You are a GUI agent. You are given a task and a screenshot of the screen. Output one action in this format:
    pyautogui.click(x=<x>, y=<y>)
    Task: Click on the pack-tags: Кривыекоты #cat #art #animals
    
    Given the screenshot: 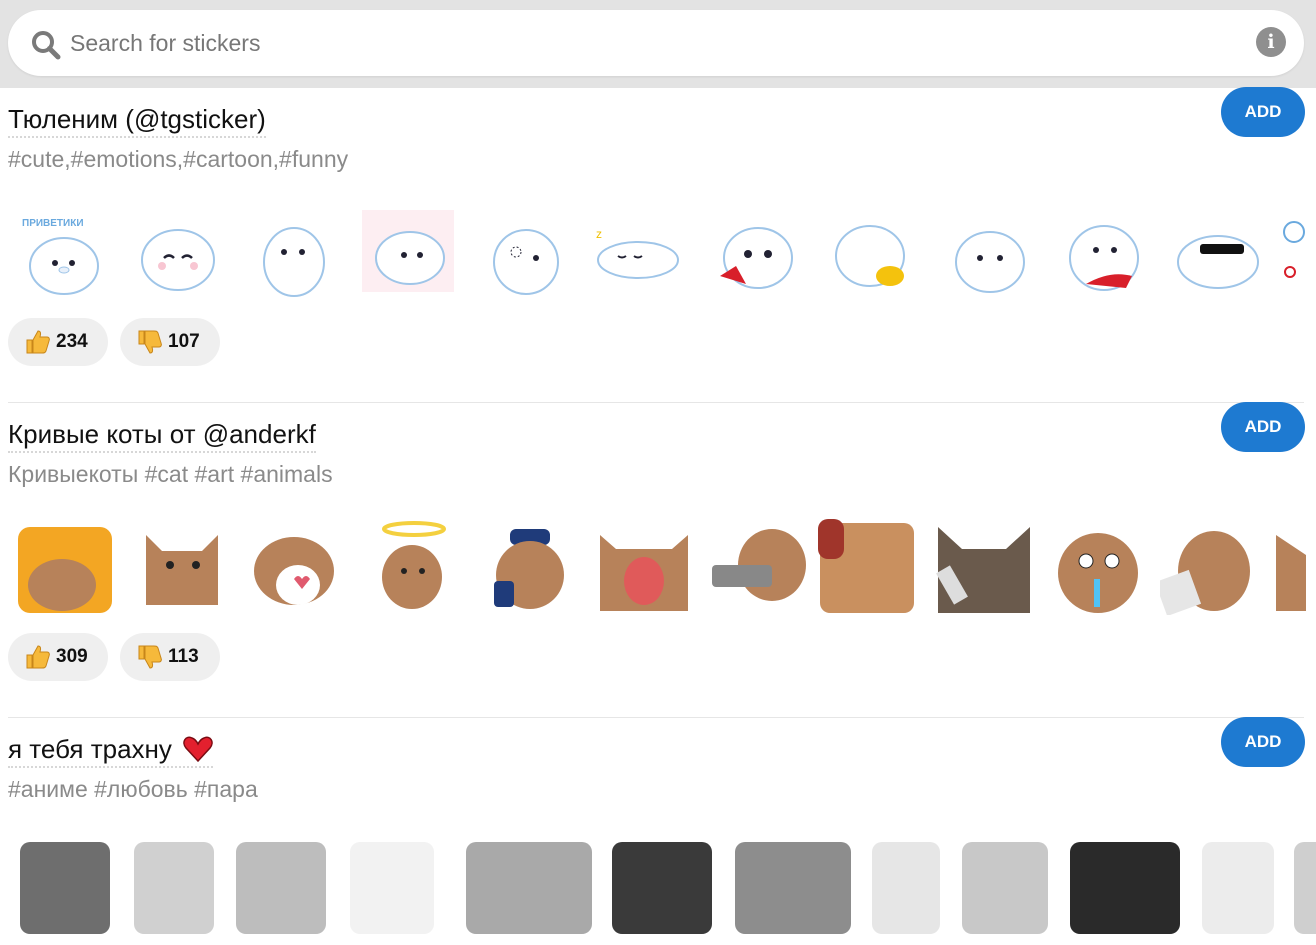 What is the action you would take?
    pyautogui.click(x=170, y=474)
    